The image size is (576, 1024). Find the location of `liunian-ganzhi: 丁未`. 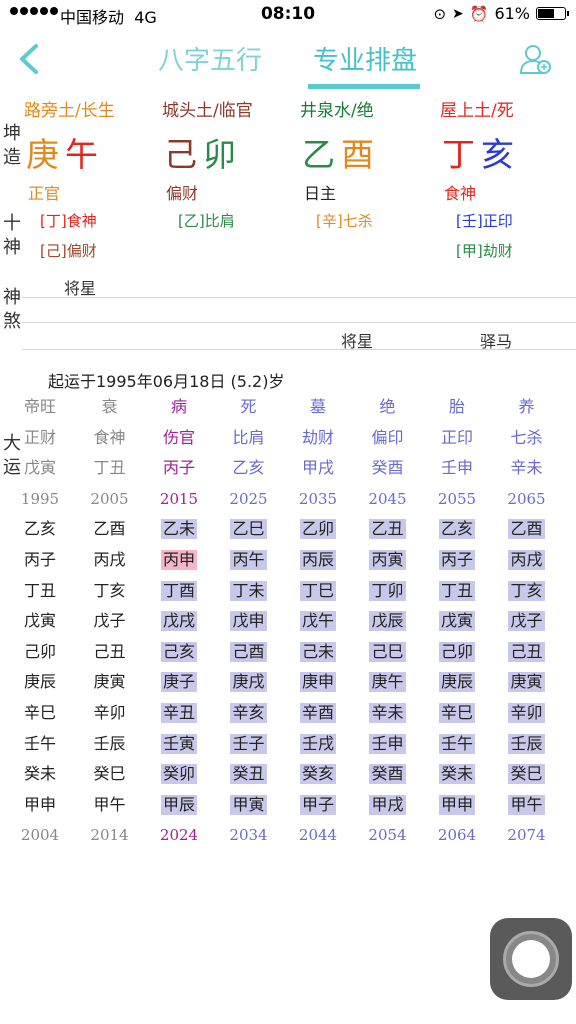

liunian-ganzhi: 丁未 is located at coordinates (248, 590).